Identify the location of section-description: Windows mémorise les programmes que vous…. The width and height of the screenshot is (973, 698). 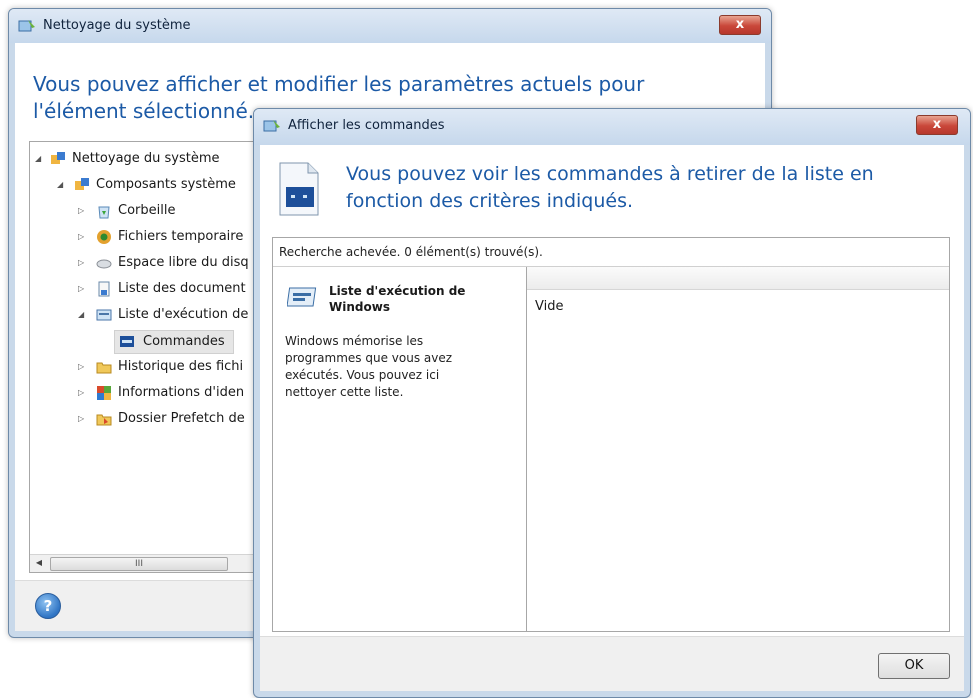
(369, 366).